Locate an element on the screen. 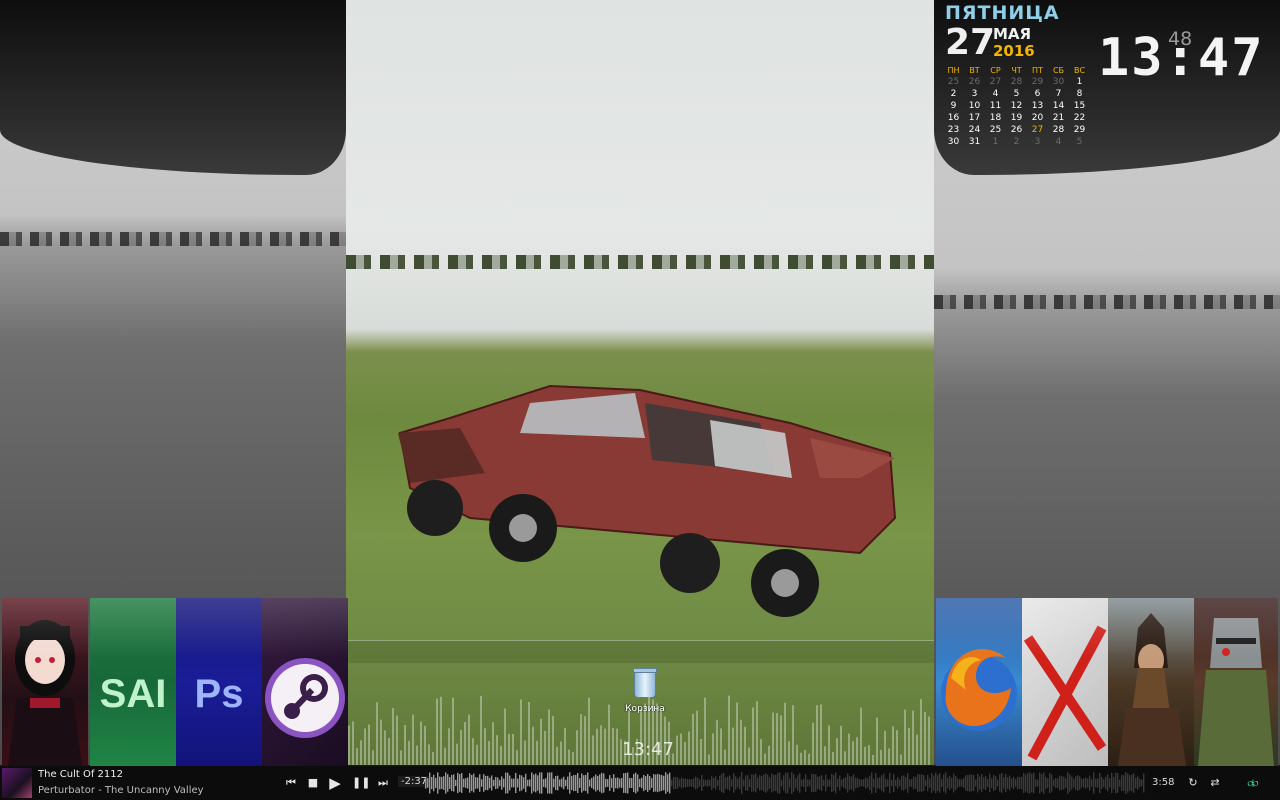 This screenshot has width=1280, height=800. calendar-day: 21 is located at coordinates (1058, 118).